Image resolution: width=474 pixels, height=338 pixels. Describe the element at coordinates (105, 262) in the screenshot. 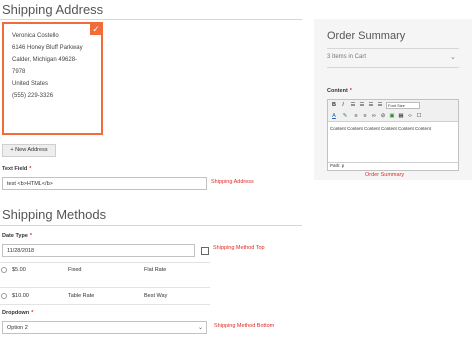

I see `methods-divider-top` at that location.